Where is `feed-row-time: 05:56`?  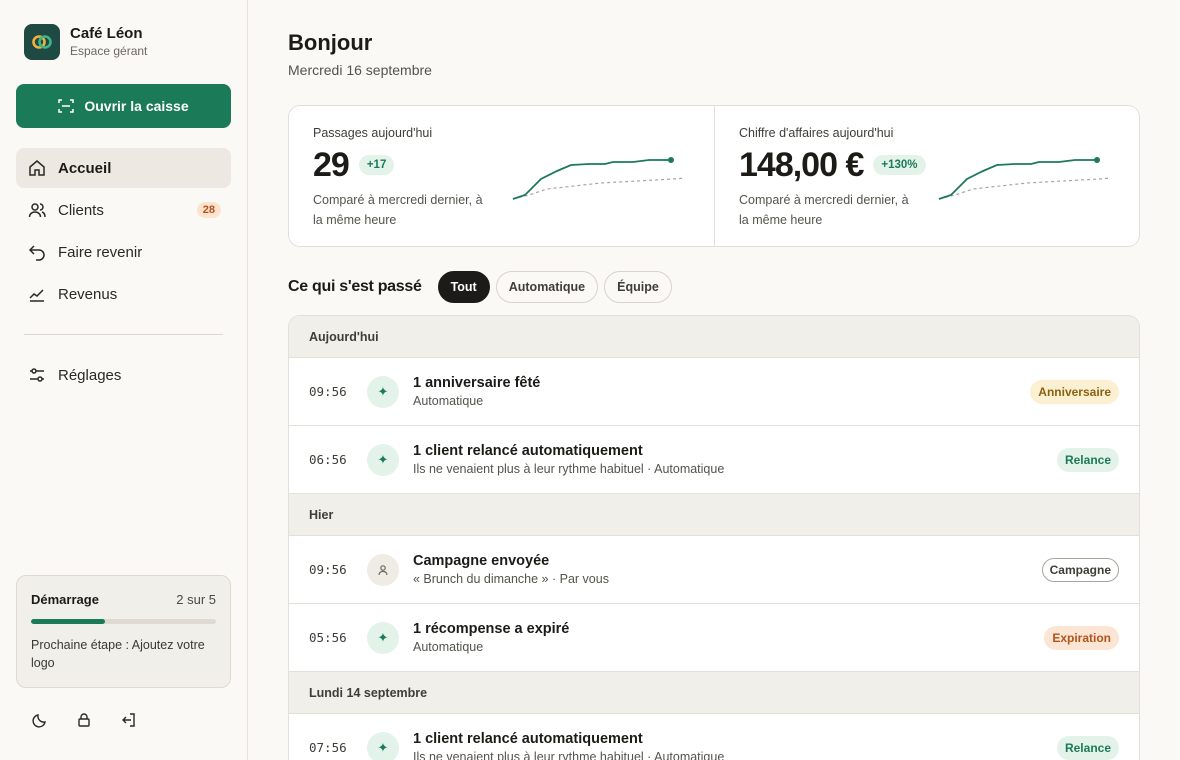 feed-row-time: 05:56 is located at coordinates (328, 637).